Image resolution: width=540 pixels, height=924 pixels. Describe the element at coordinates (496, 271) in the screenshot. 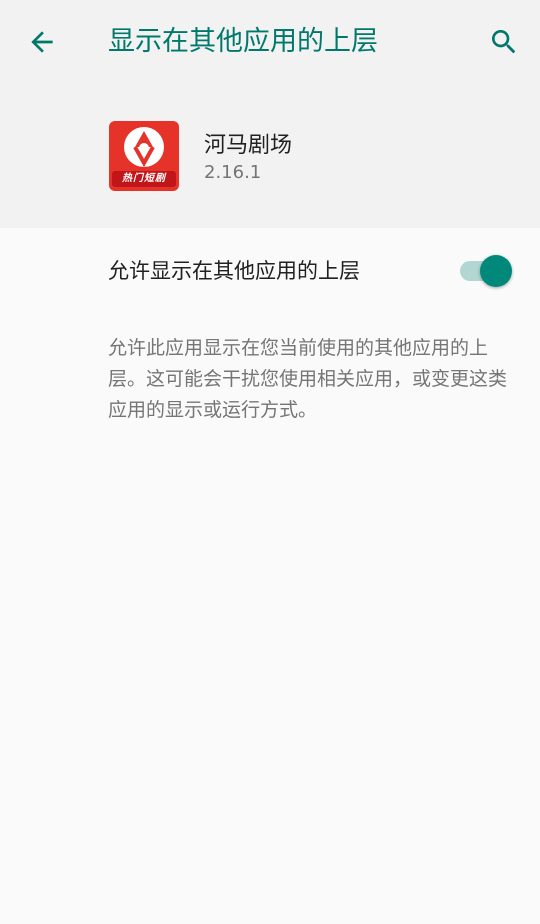

I see `switch-thumb` at that location.